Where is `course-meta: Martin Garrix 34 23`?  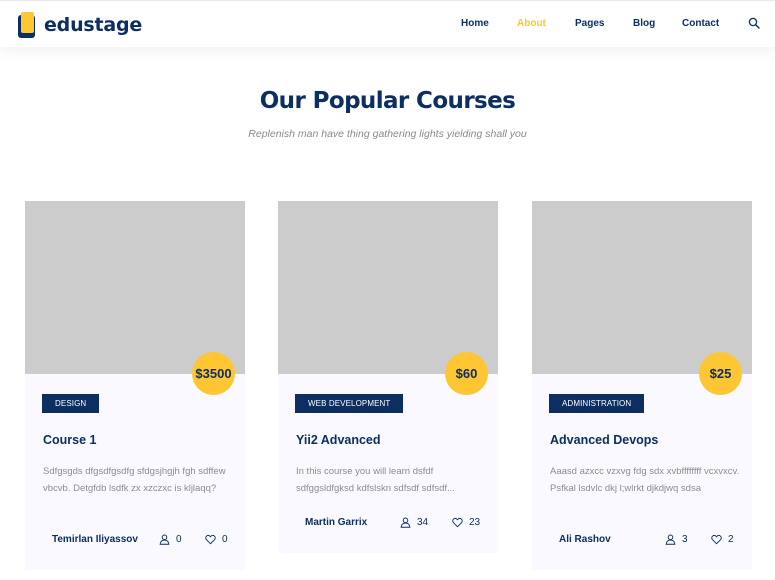 course-meta: Martin Garrix 34 23 is located at coordinates (388, 524).